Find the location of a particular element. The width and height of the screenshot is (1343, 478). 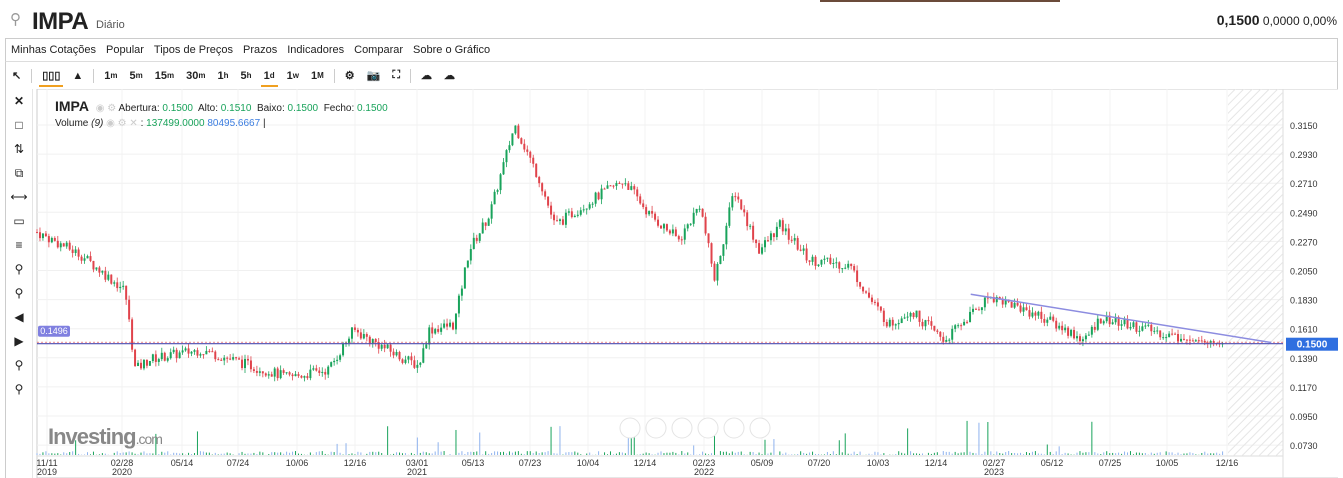

settings-icon: ⚙ is located at coordinates (350, 75).